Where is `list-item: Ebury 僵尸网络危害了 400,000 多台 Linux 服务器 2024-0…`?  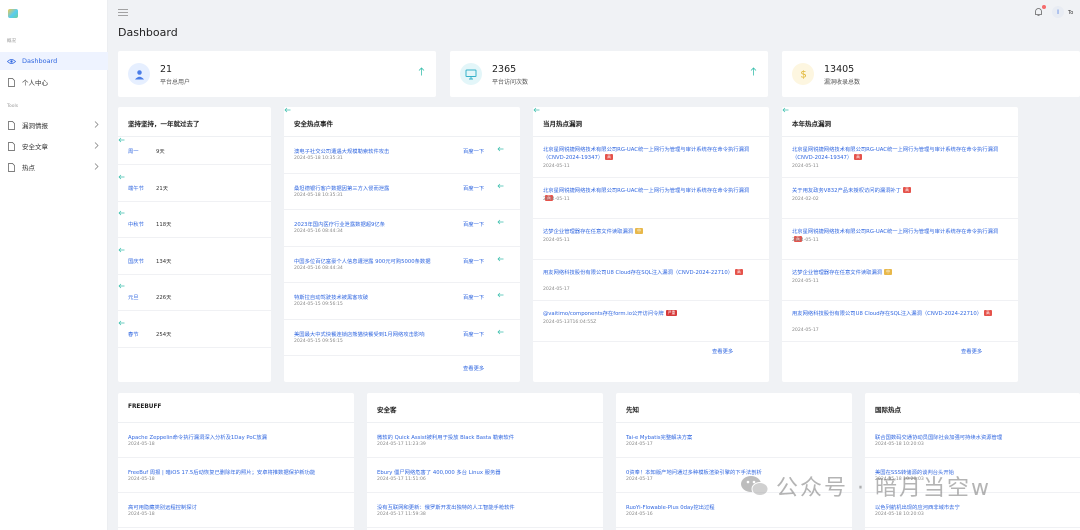
list-item: Ebury 僵尸网络危害了 400,000 多台 Linux 服务器 2024-0… is located at coordinates (485, 475).